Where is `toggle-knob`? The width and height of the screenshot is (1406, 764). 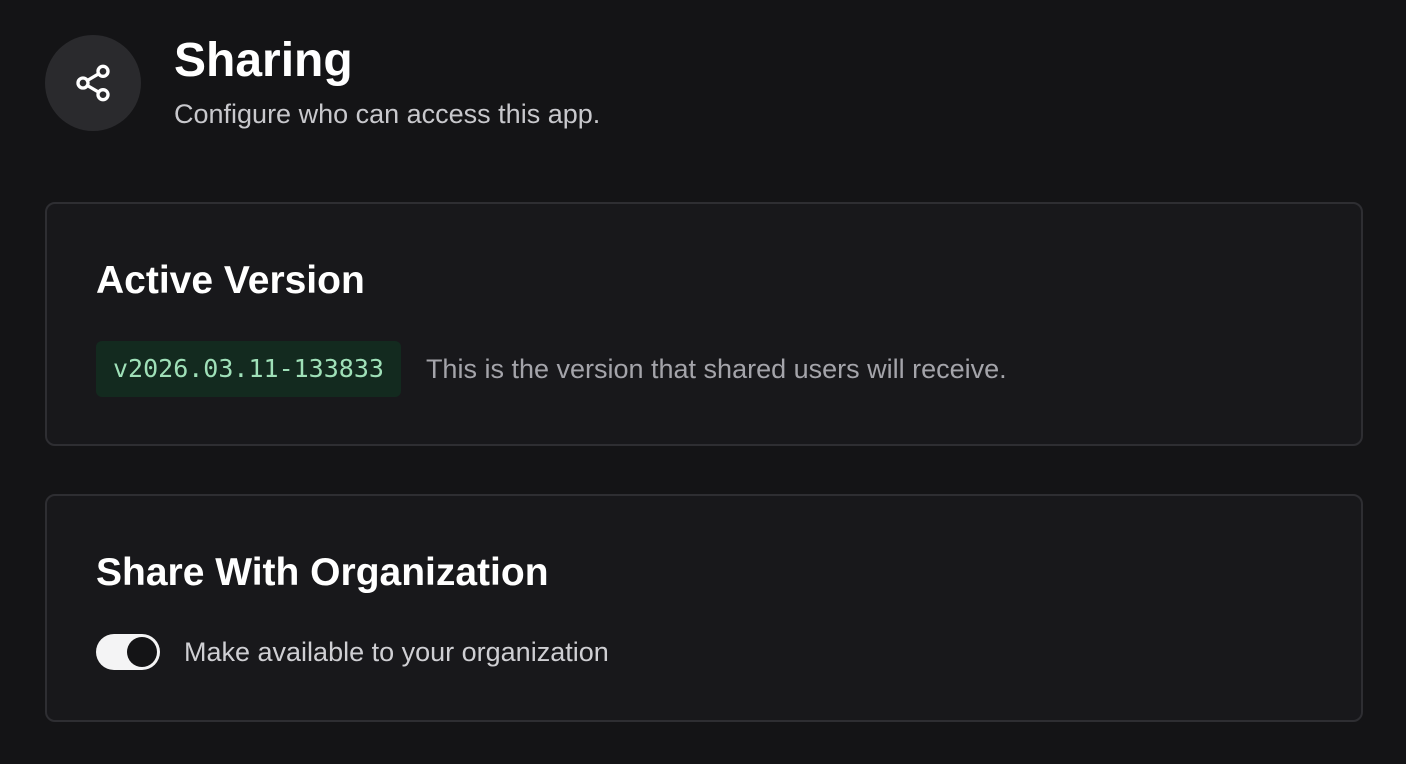
toggle-knob is located at coordinates (142, 652).